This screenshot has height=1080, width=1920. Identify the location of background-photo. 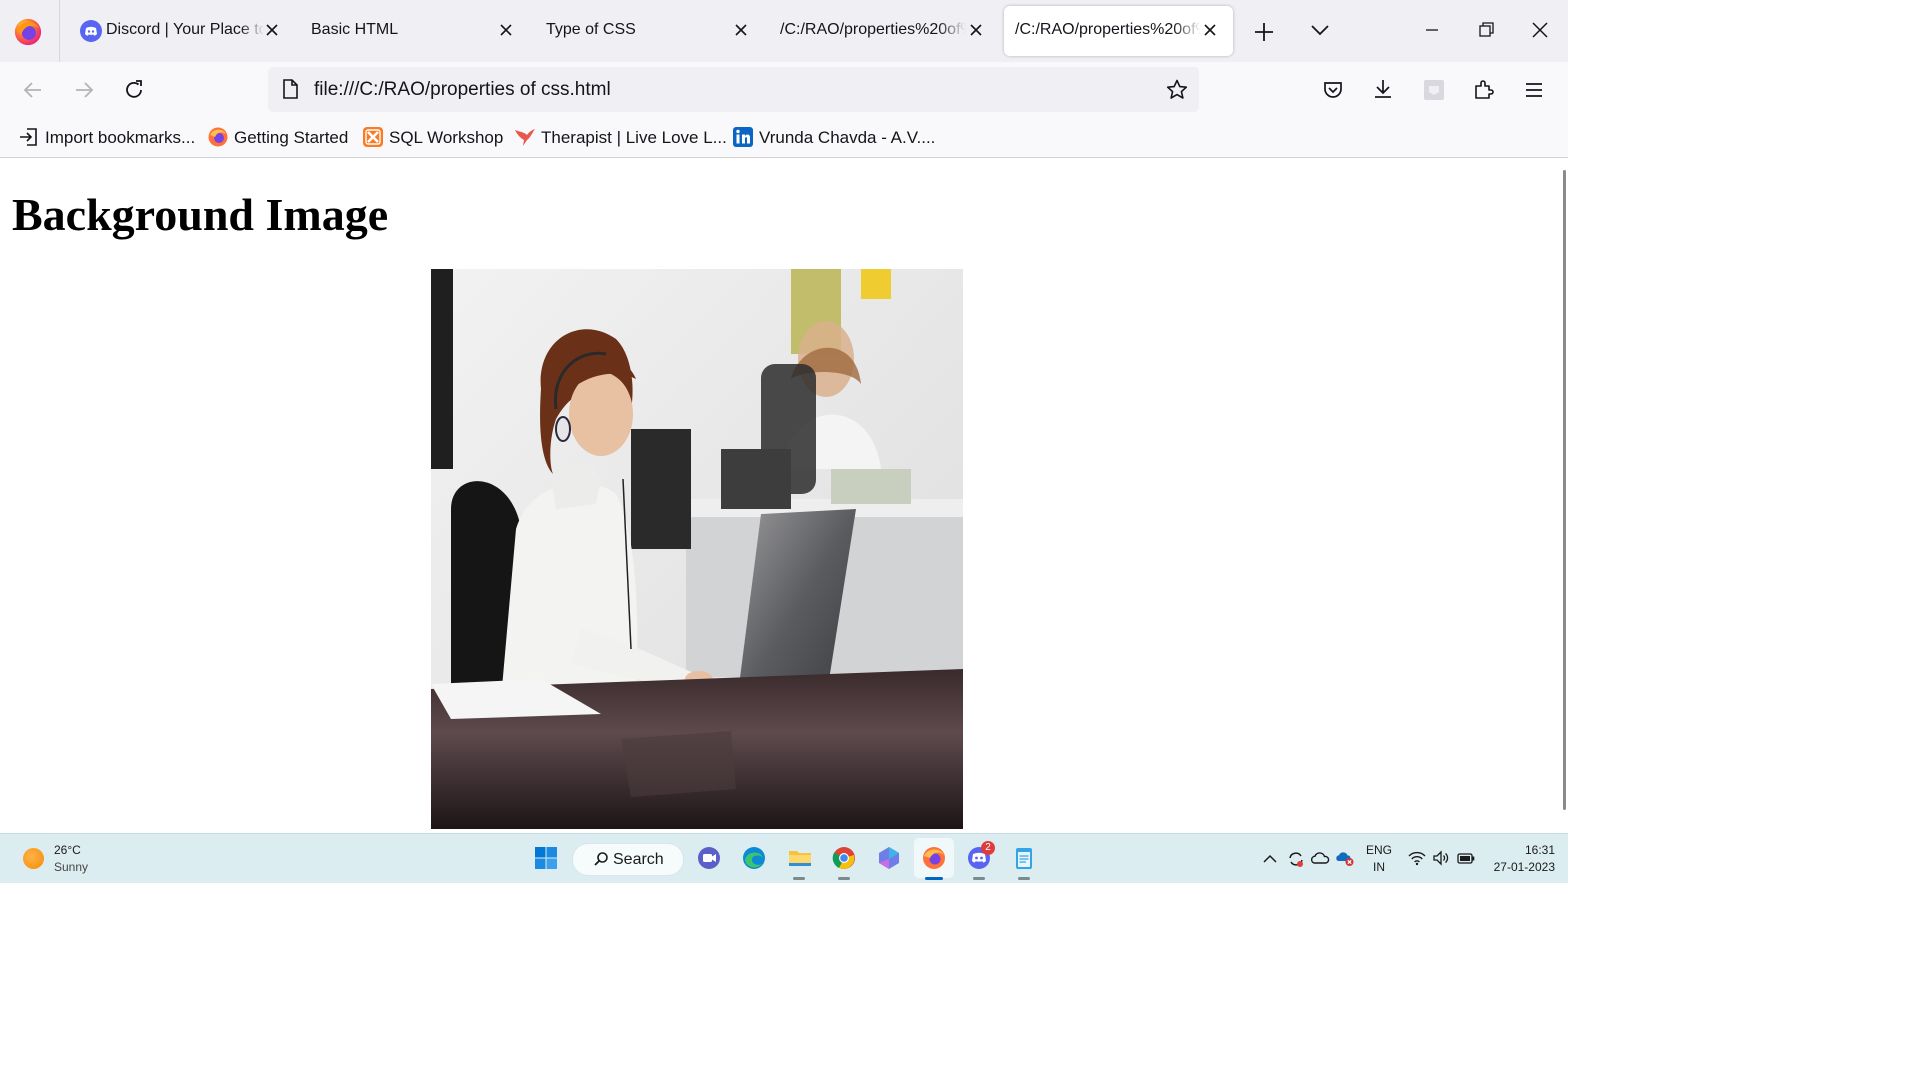
(697, 549).